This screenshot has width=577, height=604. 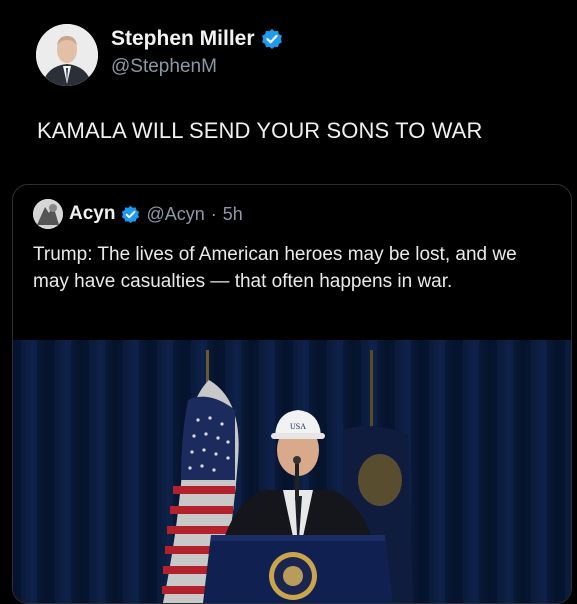 What do you see at coordinates (164, 67) in the screenshot?
I see `author-handle: @StephenM` at bounding box center [164, 67].